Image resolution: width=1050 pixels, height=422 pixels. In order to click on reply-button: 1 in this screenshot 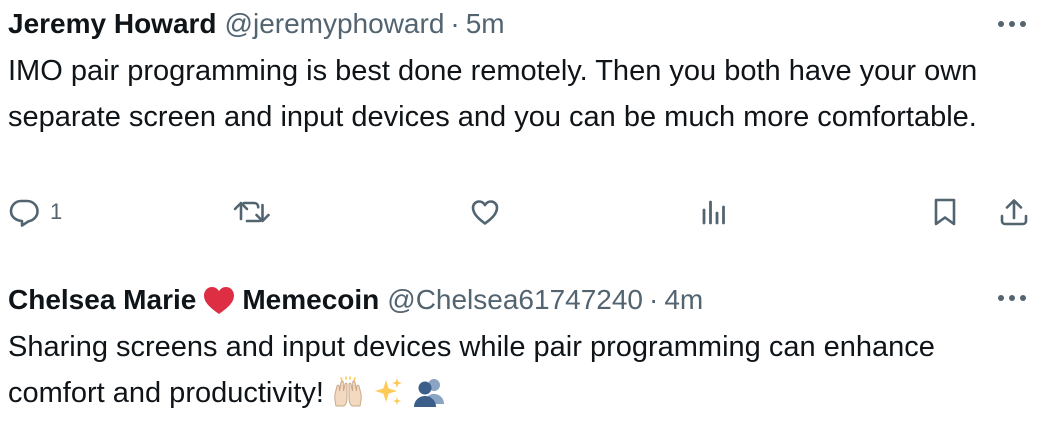, I will do `click(35, 212)`.